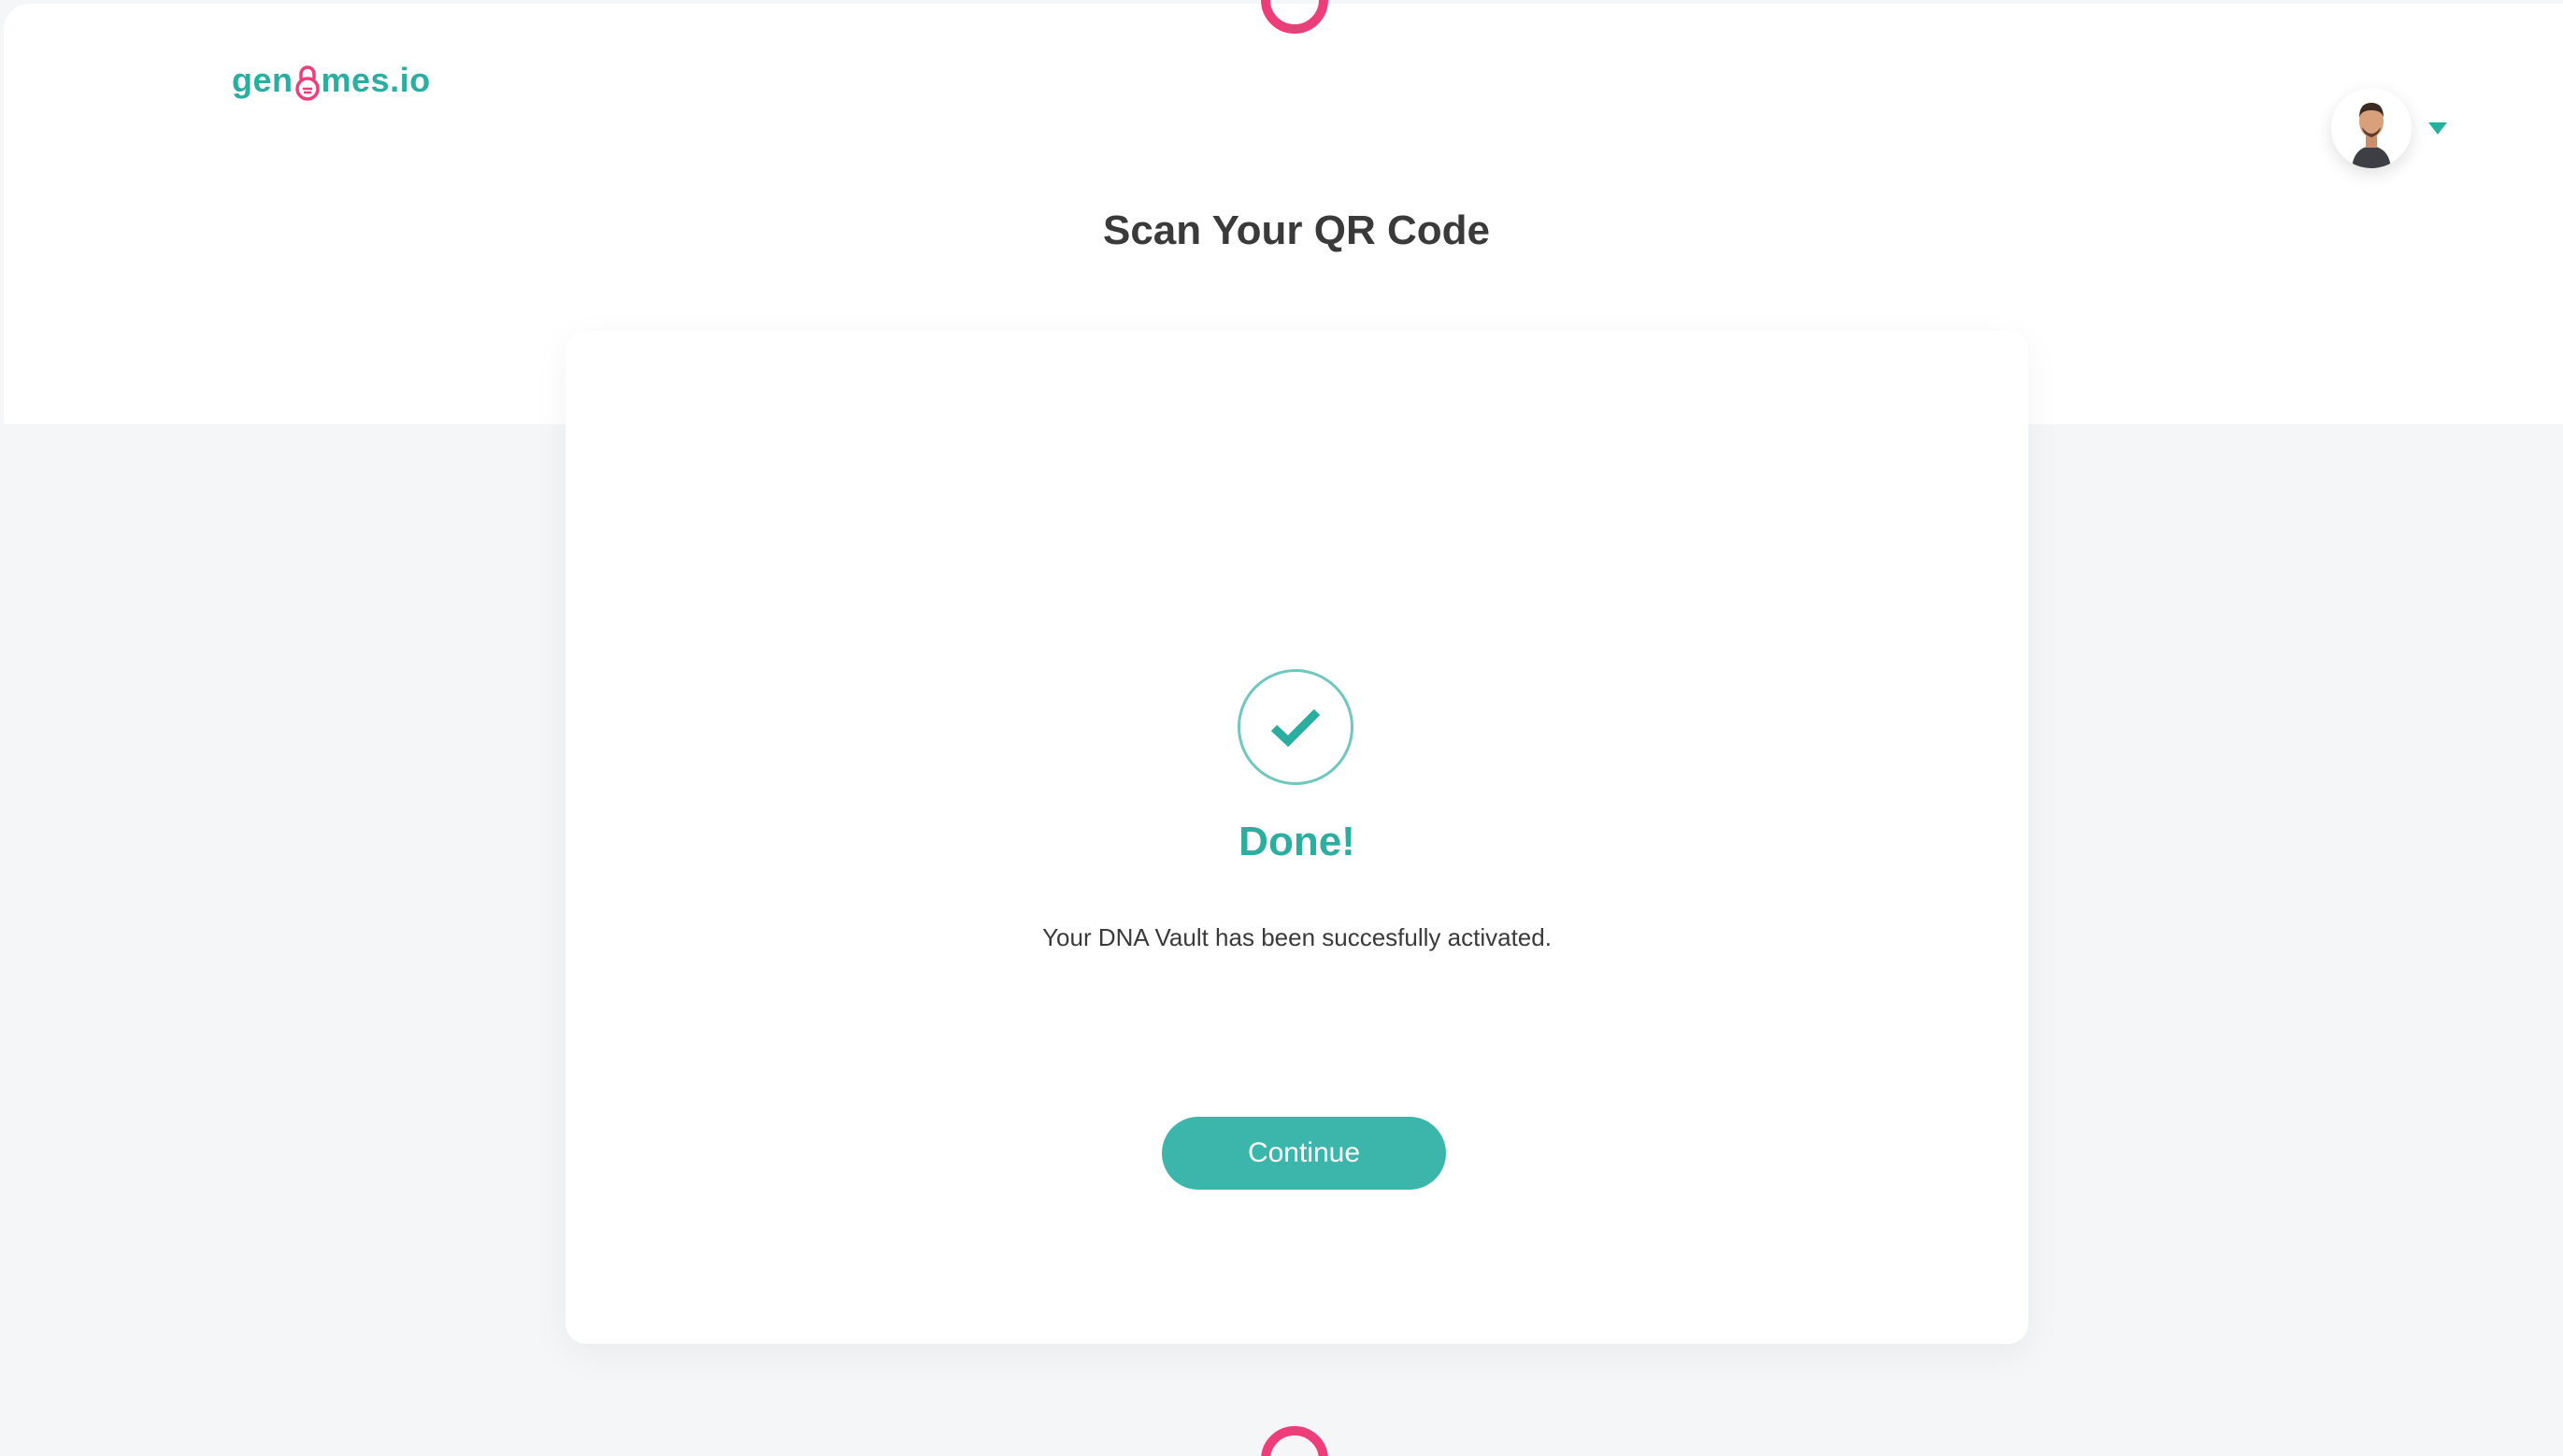 This screenshot has height=1456, width=2563. I want to click on user-menu, so click(2389, 128).